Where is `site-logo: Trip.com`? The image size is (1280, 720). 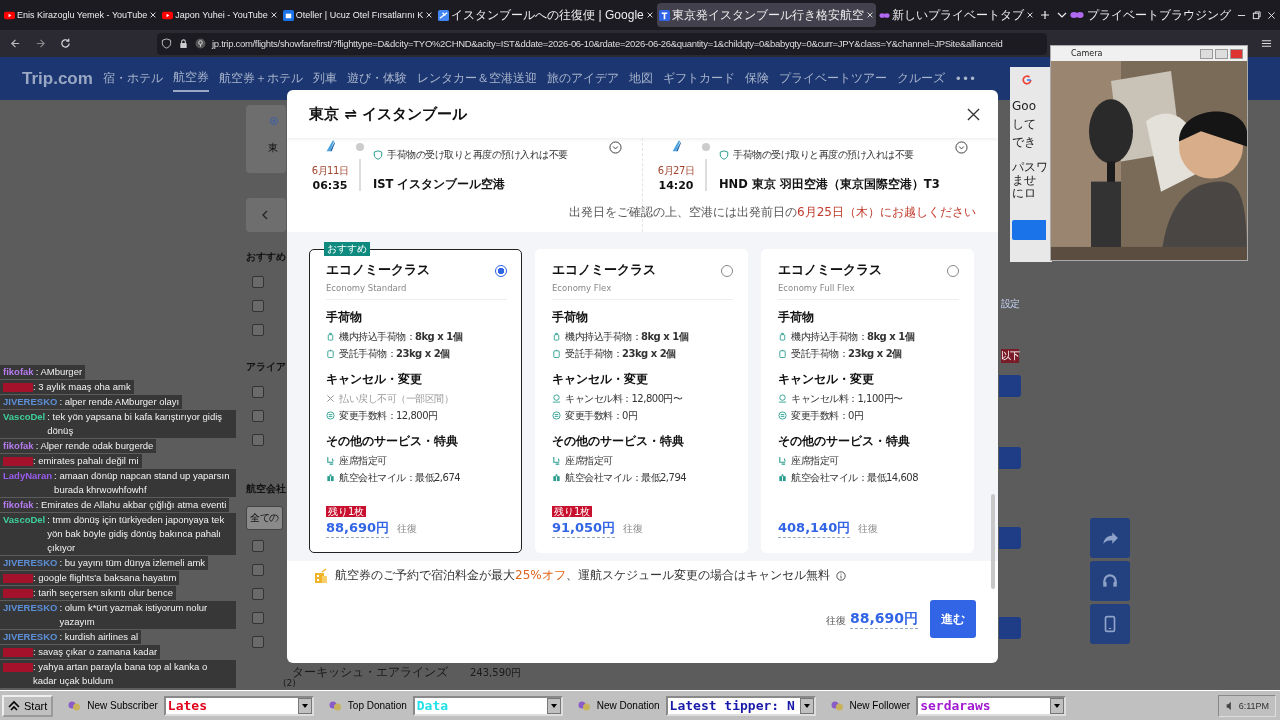
site-logo: Trip.com is located at coordinates (57, 78).